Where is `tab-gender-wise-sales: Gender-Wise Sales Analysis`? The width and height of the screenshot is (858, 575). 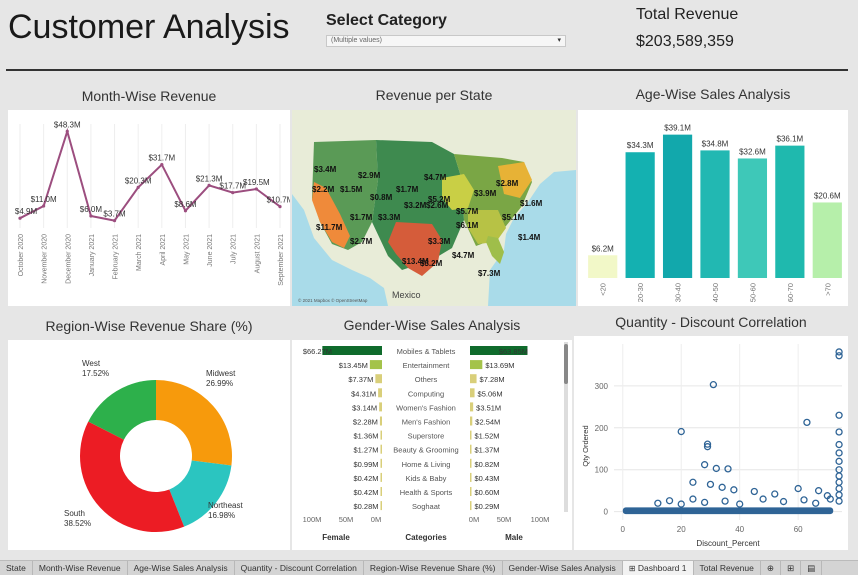 tab-gender-wise-sales: Gender-Wise Sales Analysis is located at coordinates (563, 568).